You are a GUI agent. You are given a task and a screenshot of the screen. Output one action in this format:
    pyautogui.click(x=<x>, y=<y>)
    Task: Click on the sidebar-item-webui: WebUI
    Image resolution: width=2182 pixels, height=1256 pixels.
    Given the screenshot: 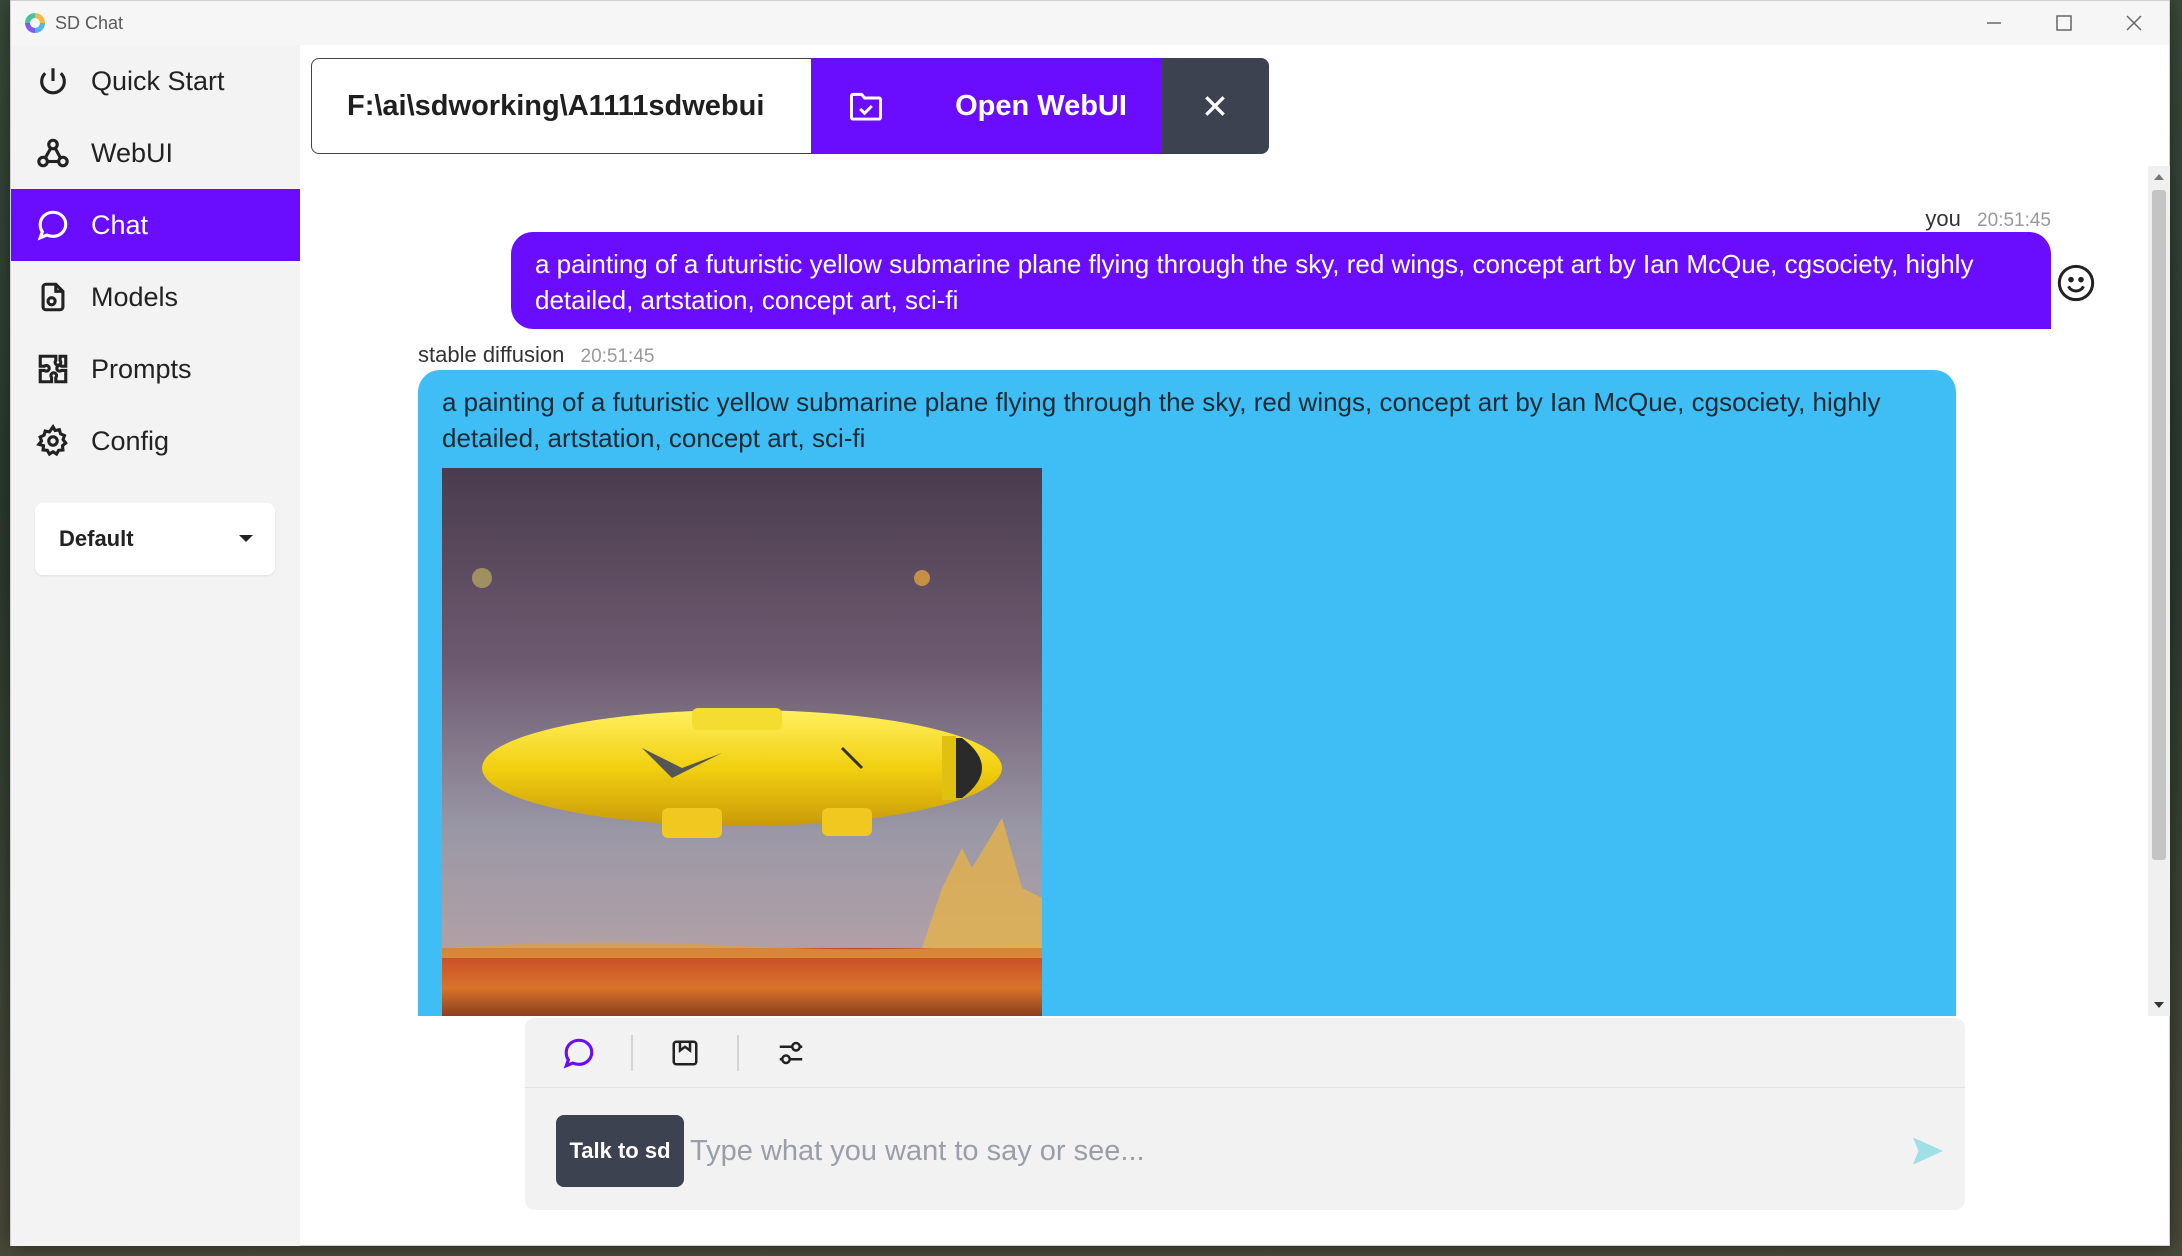 What is the action you would take?
    pyautogui.click(x=155, y=153)
    